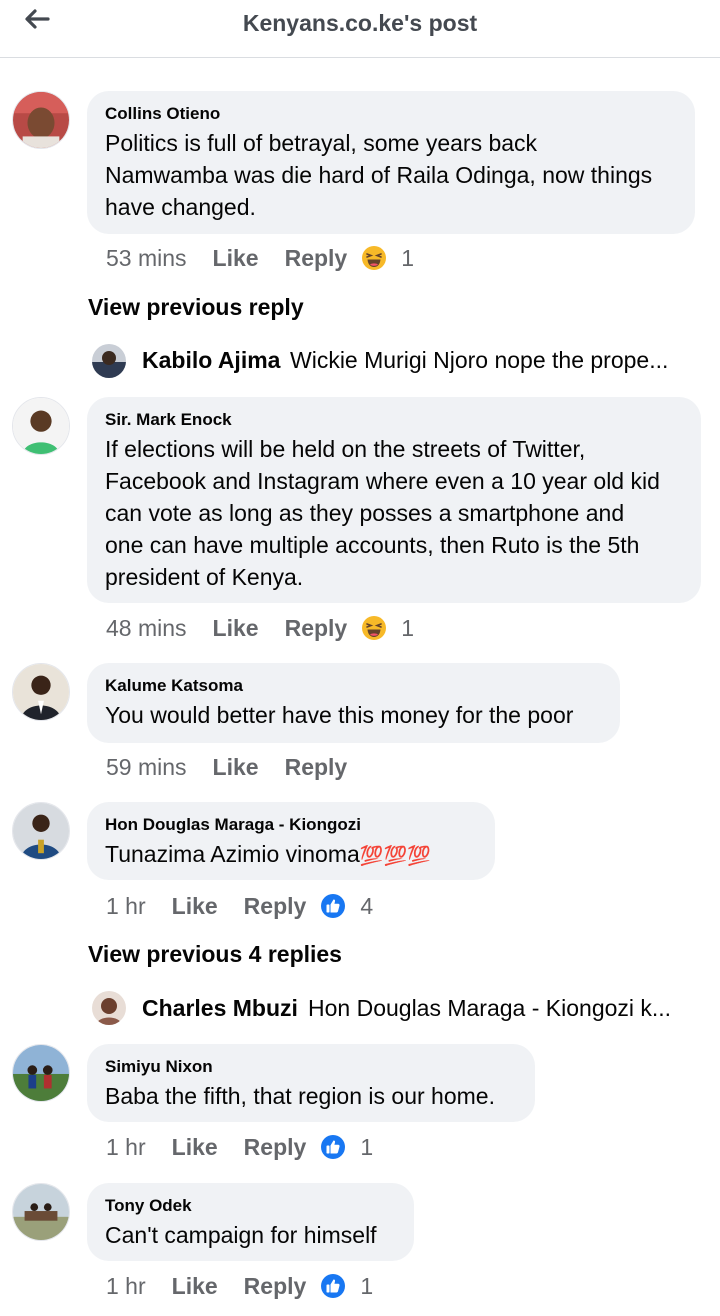 This screenshot has width=720, height=1316. Describe the element at coordinates (311, 1067) in the screenshot. I see `comment-author: Simiyu Nixon` at that location.